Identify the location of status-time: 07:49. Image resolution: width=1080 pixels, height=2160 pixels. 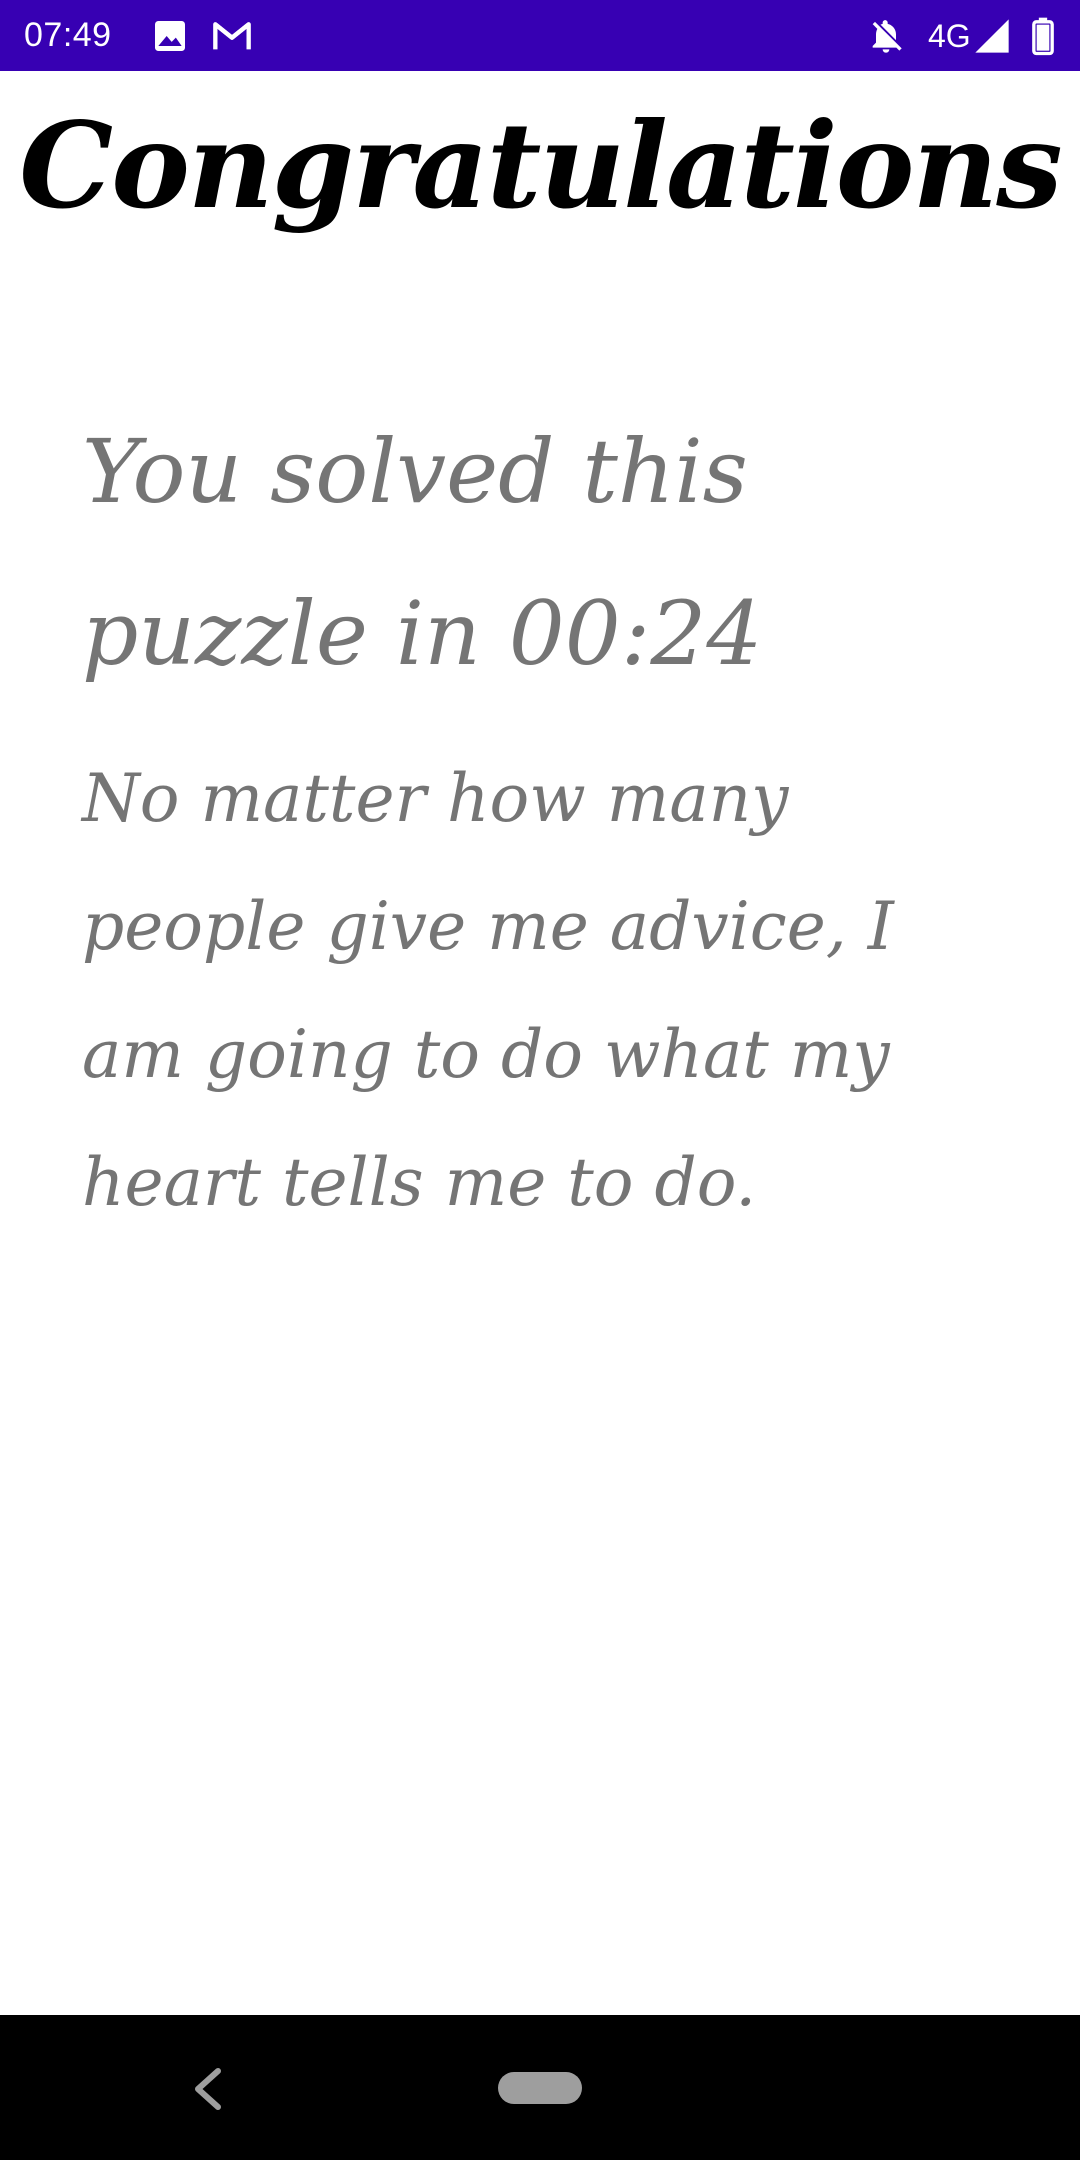
(68, 35).